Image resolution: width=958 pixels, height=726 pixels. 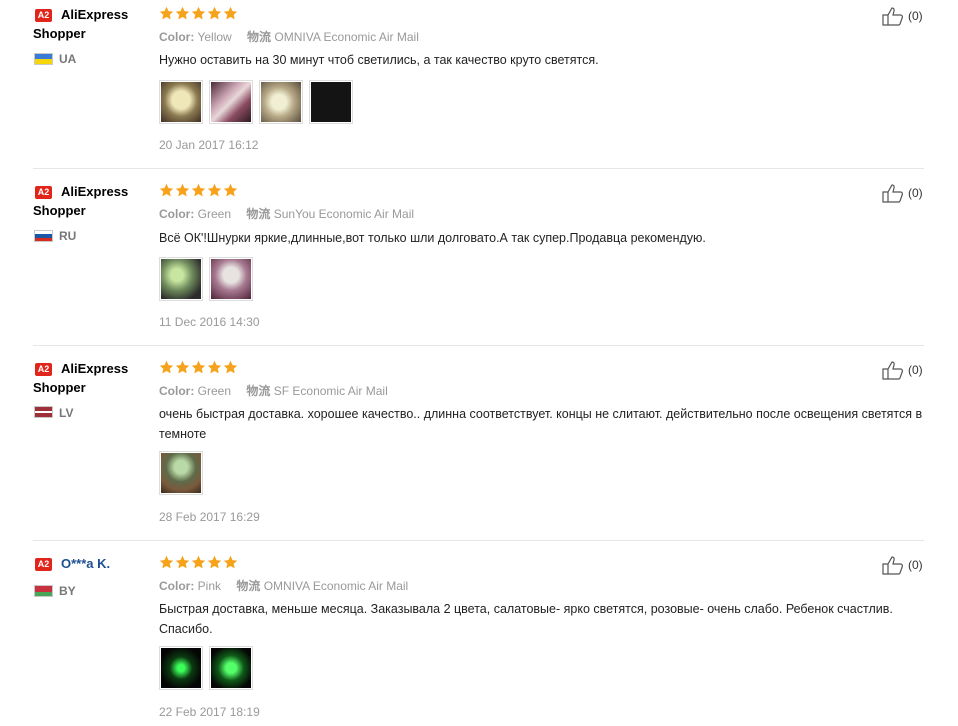 I want to click on order-info: Color: Green 物流 SunYou Economic Air Mail, so click(x=286, y=214).